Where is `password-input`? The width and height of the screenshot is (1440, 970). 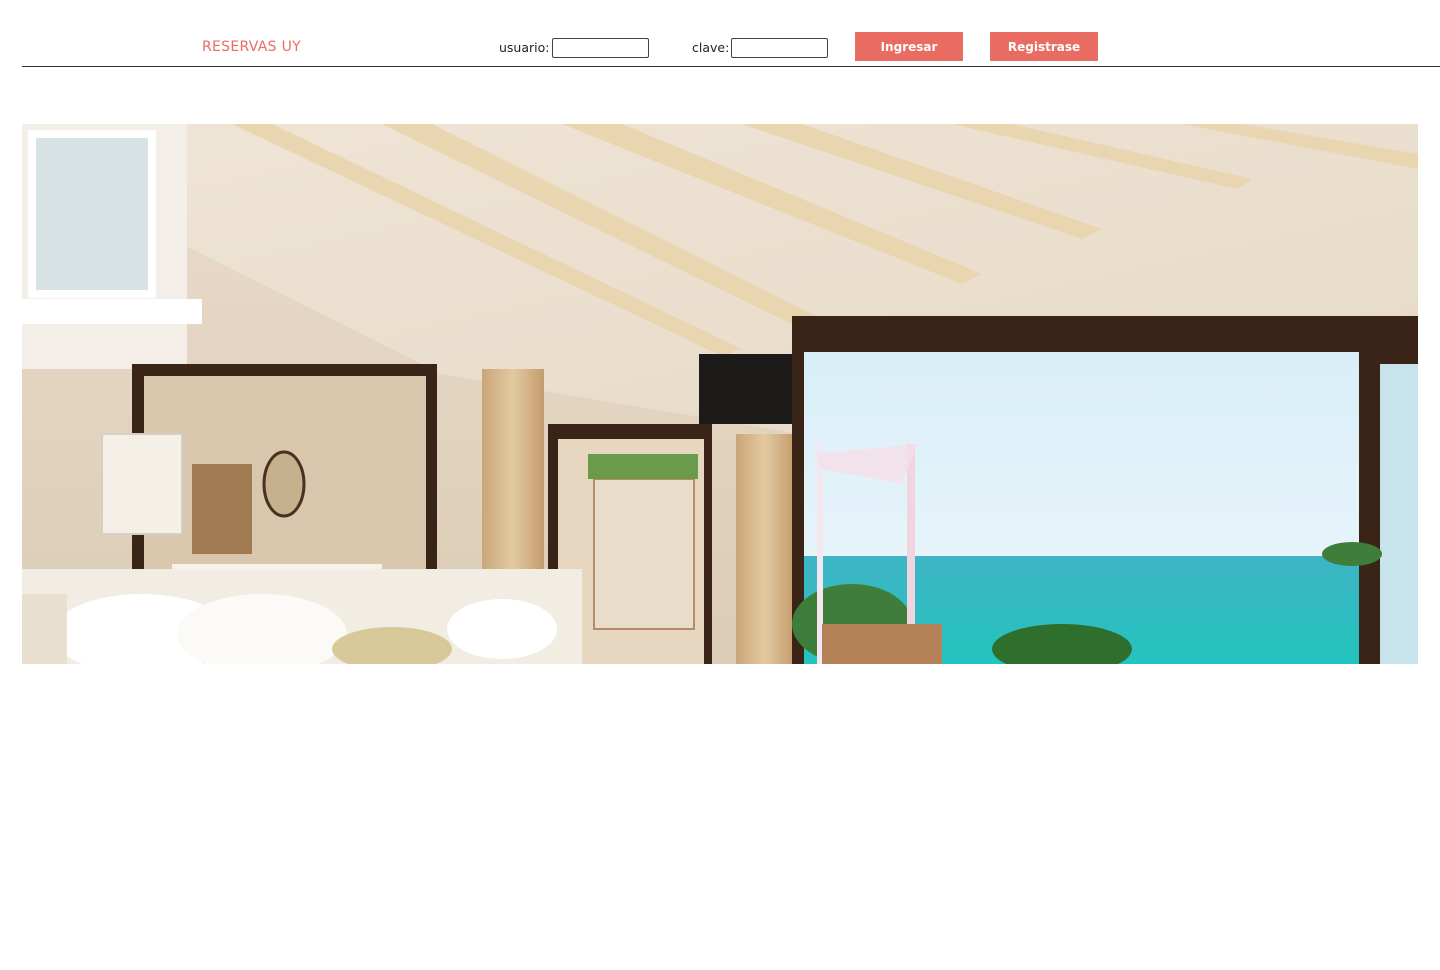
password-input is located at coordinates (779, 48).